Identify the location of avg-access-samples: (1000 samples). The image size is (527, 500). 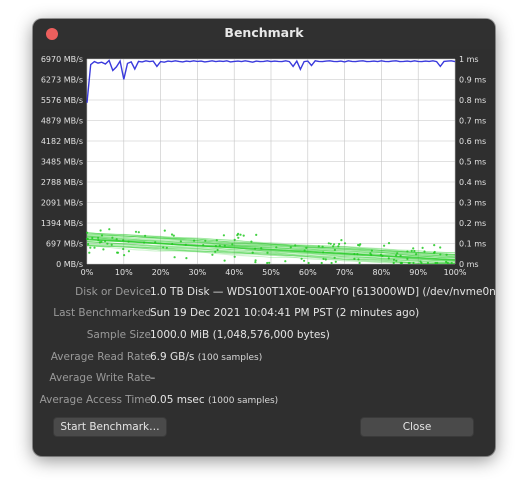
(243, 401).